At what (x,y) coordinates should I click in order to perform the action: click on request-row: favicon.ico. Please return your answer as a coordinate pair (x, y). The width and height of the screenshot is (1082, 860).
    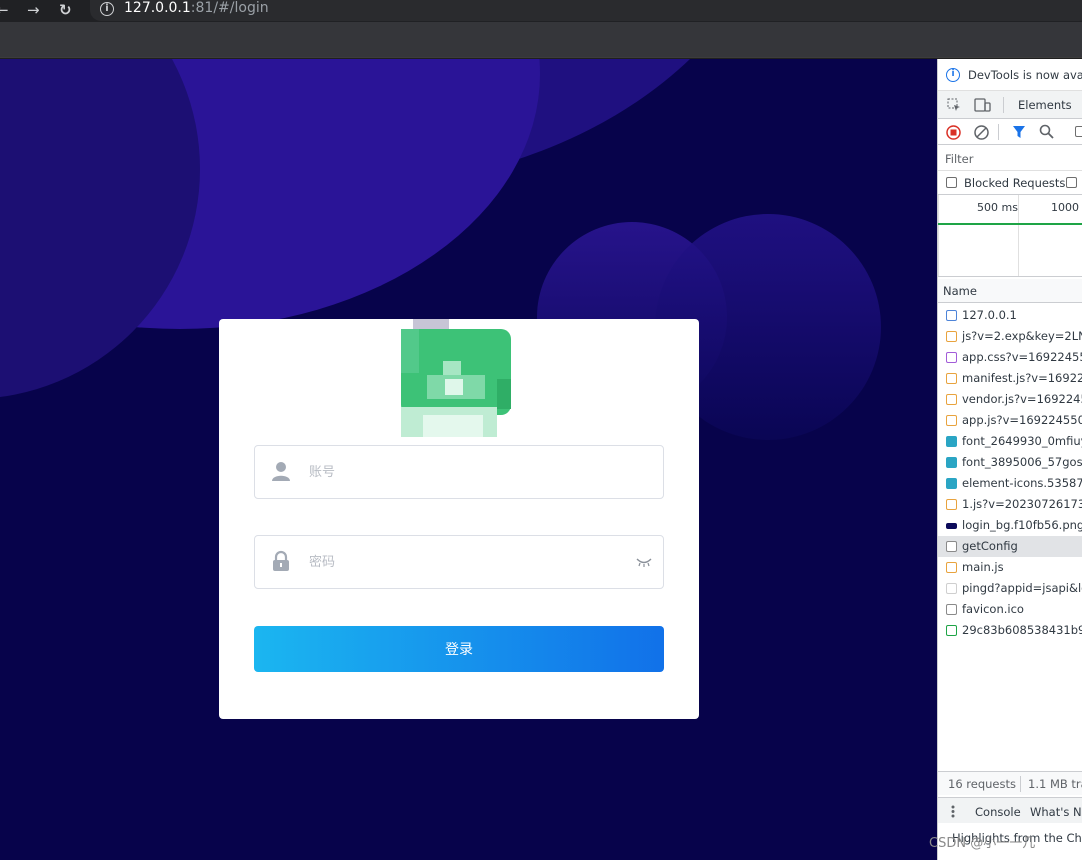
    Looking at the image, I should click on (1010, 609).